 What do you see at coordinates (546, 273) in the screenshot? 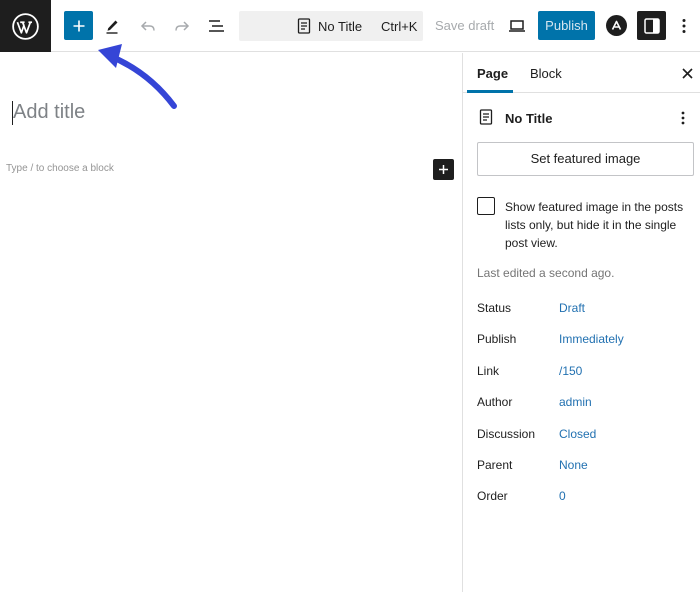
I see `last-edited-text: Last edited a second ago.` at bounding box center [546, 273].